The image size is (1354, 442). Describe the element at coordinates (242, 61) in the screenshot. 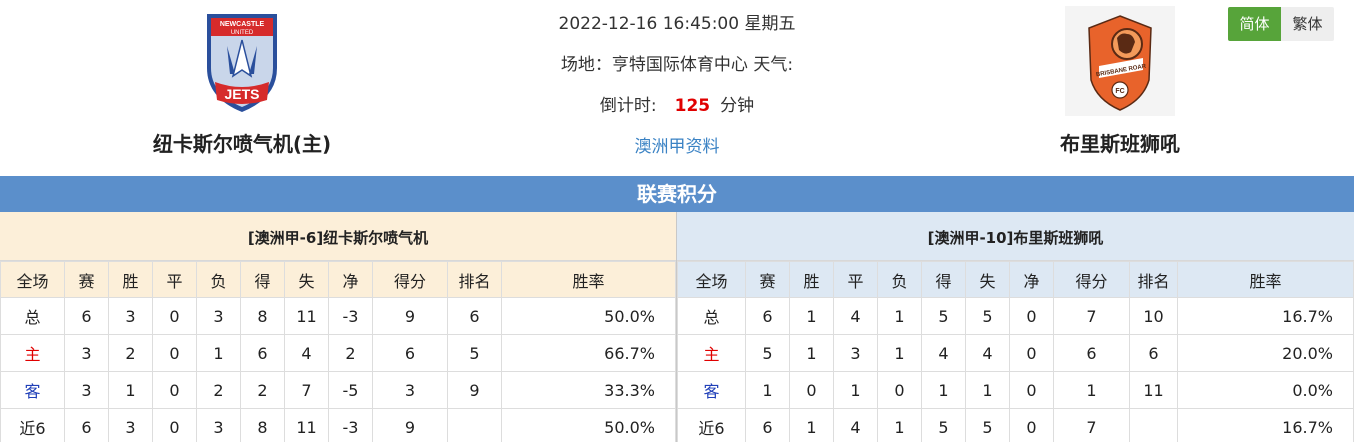

I see `home-team-logo: NEWCASTLE UNITED JETS` at that location.